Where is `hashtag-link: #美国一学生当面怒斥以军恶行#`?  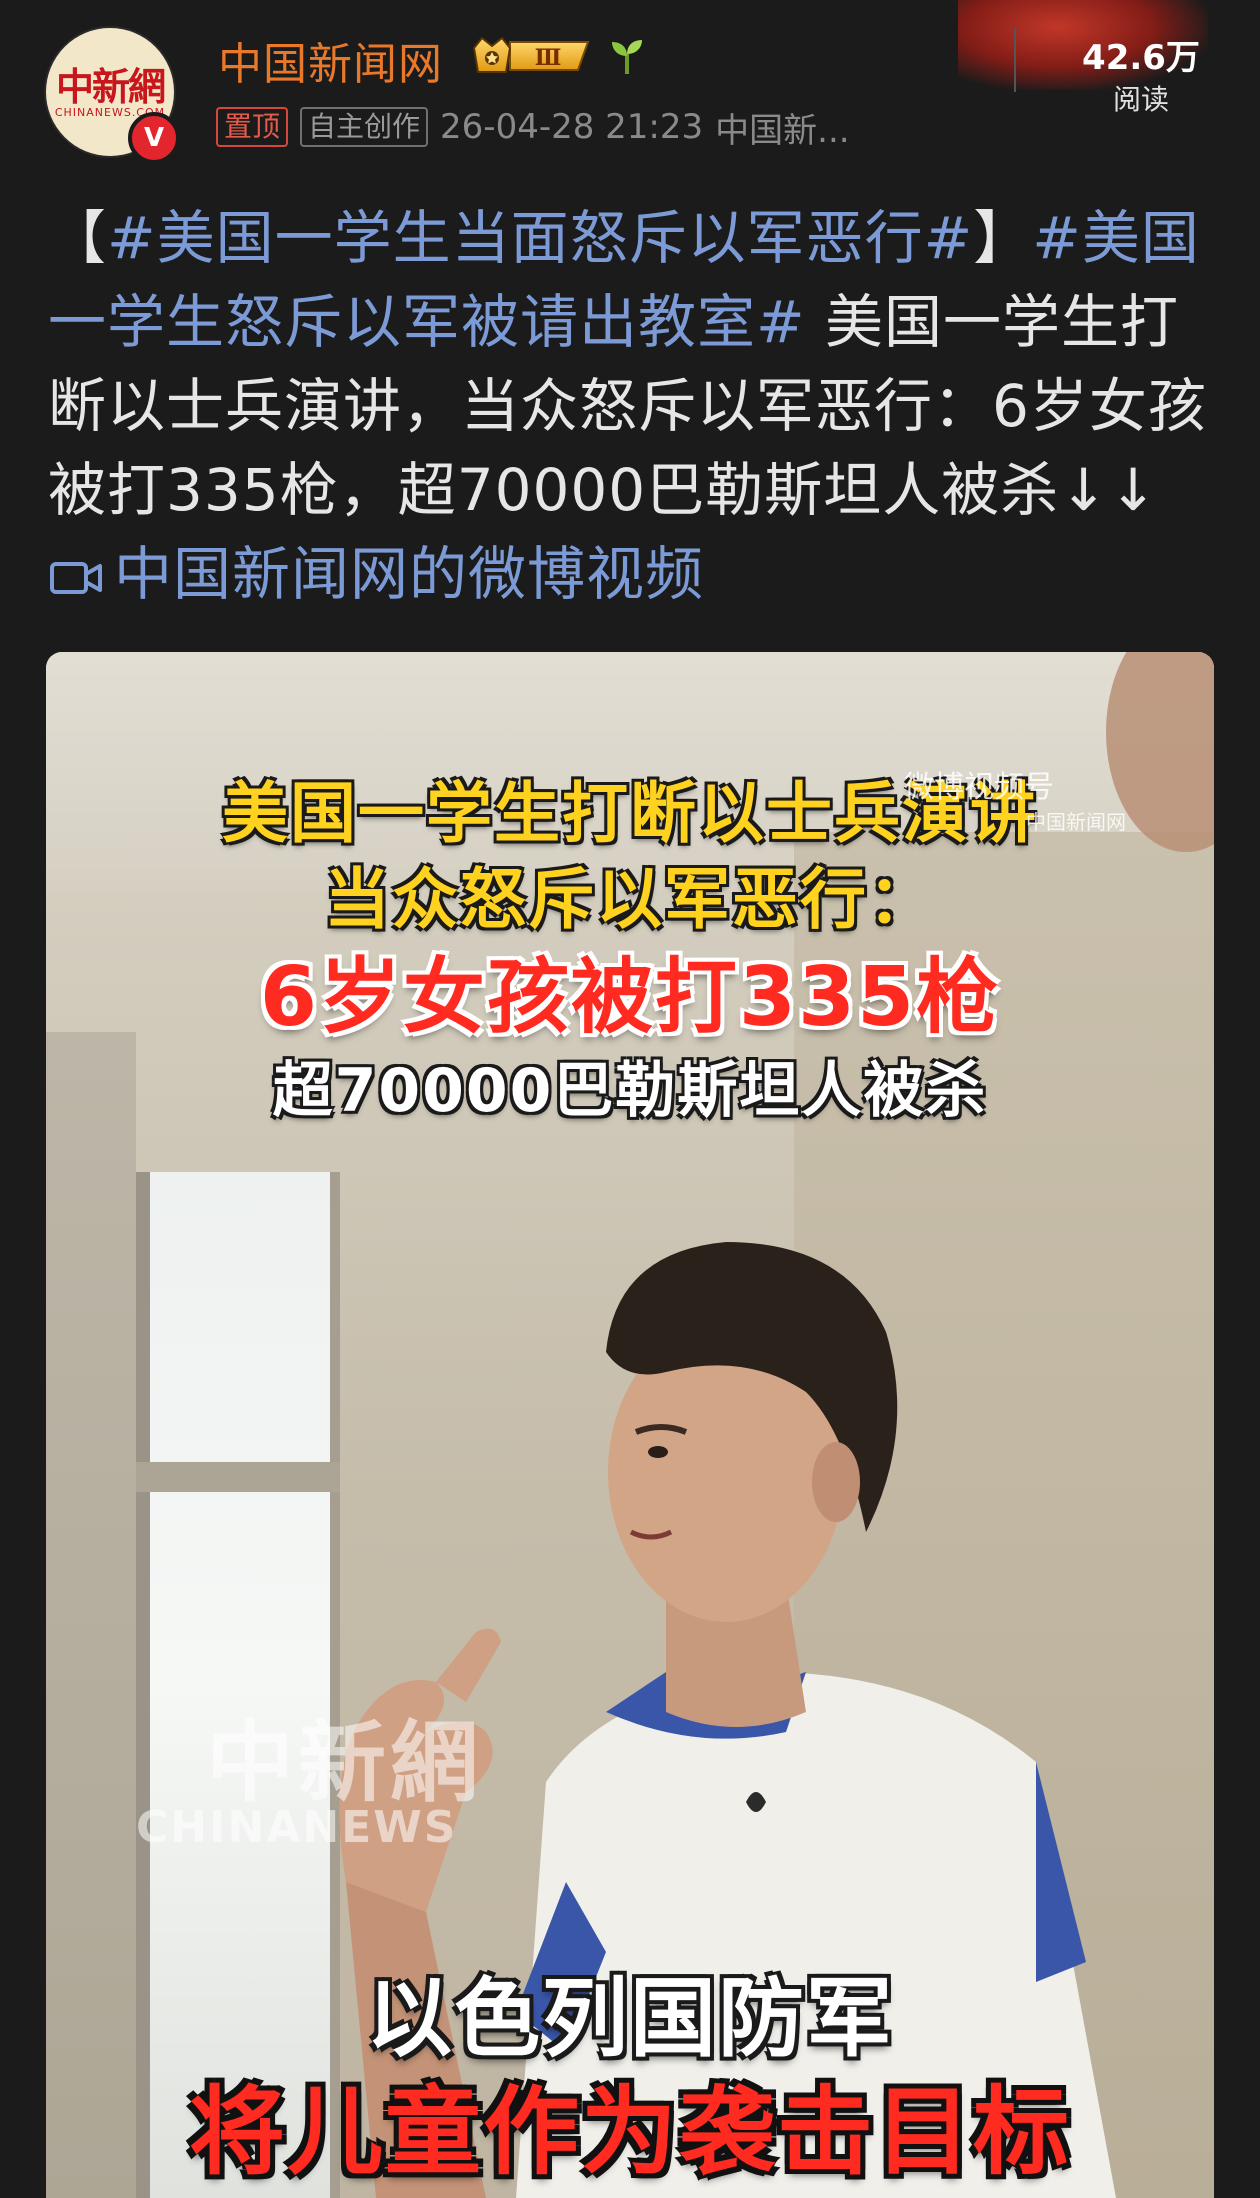
hashtag-link: #美国一学生当面怒斥以军恶行# is located at coordinates (540, 238).